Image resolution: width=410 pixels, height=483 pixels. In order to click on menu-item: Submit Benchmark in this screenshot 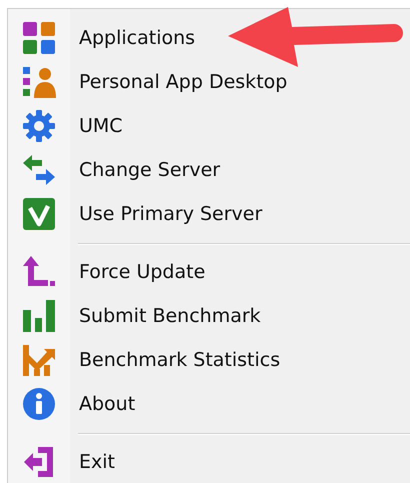, I will do `click(170, 316)`.